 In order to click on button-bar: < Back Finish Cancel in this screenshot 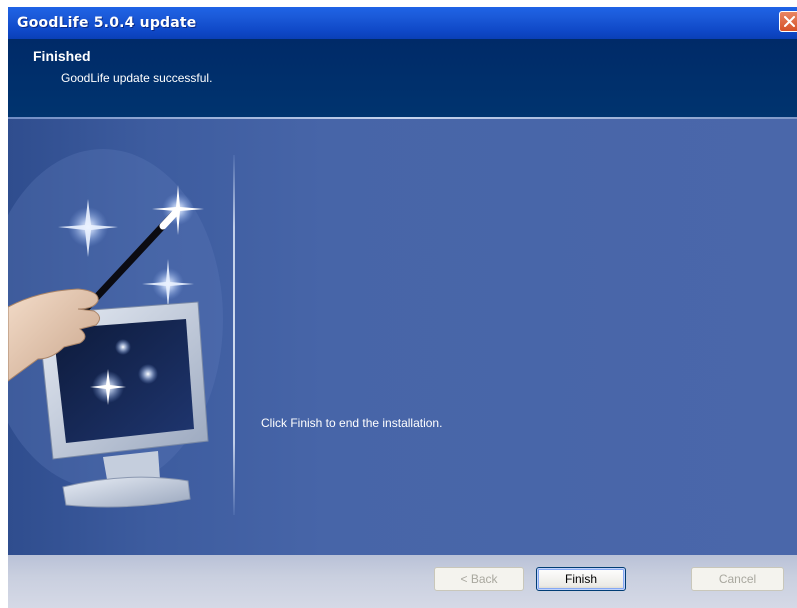, I will do `click(402, 581)`.